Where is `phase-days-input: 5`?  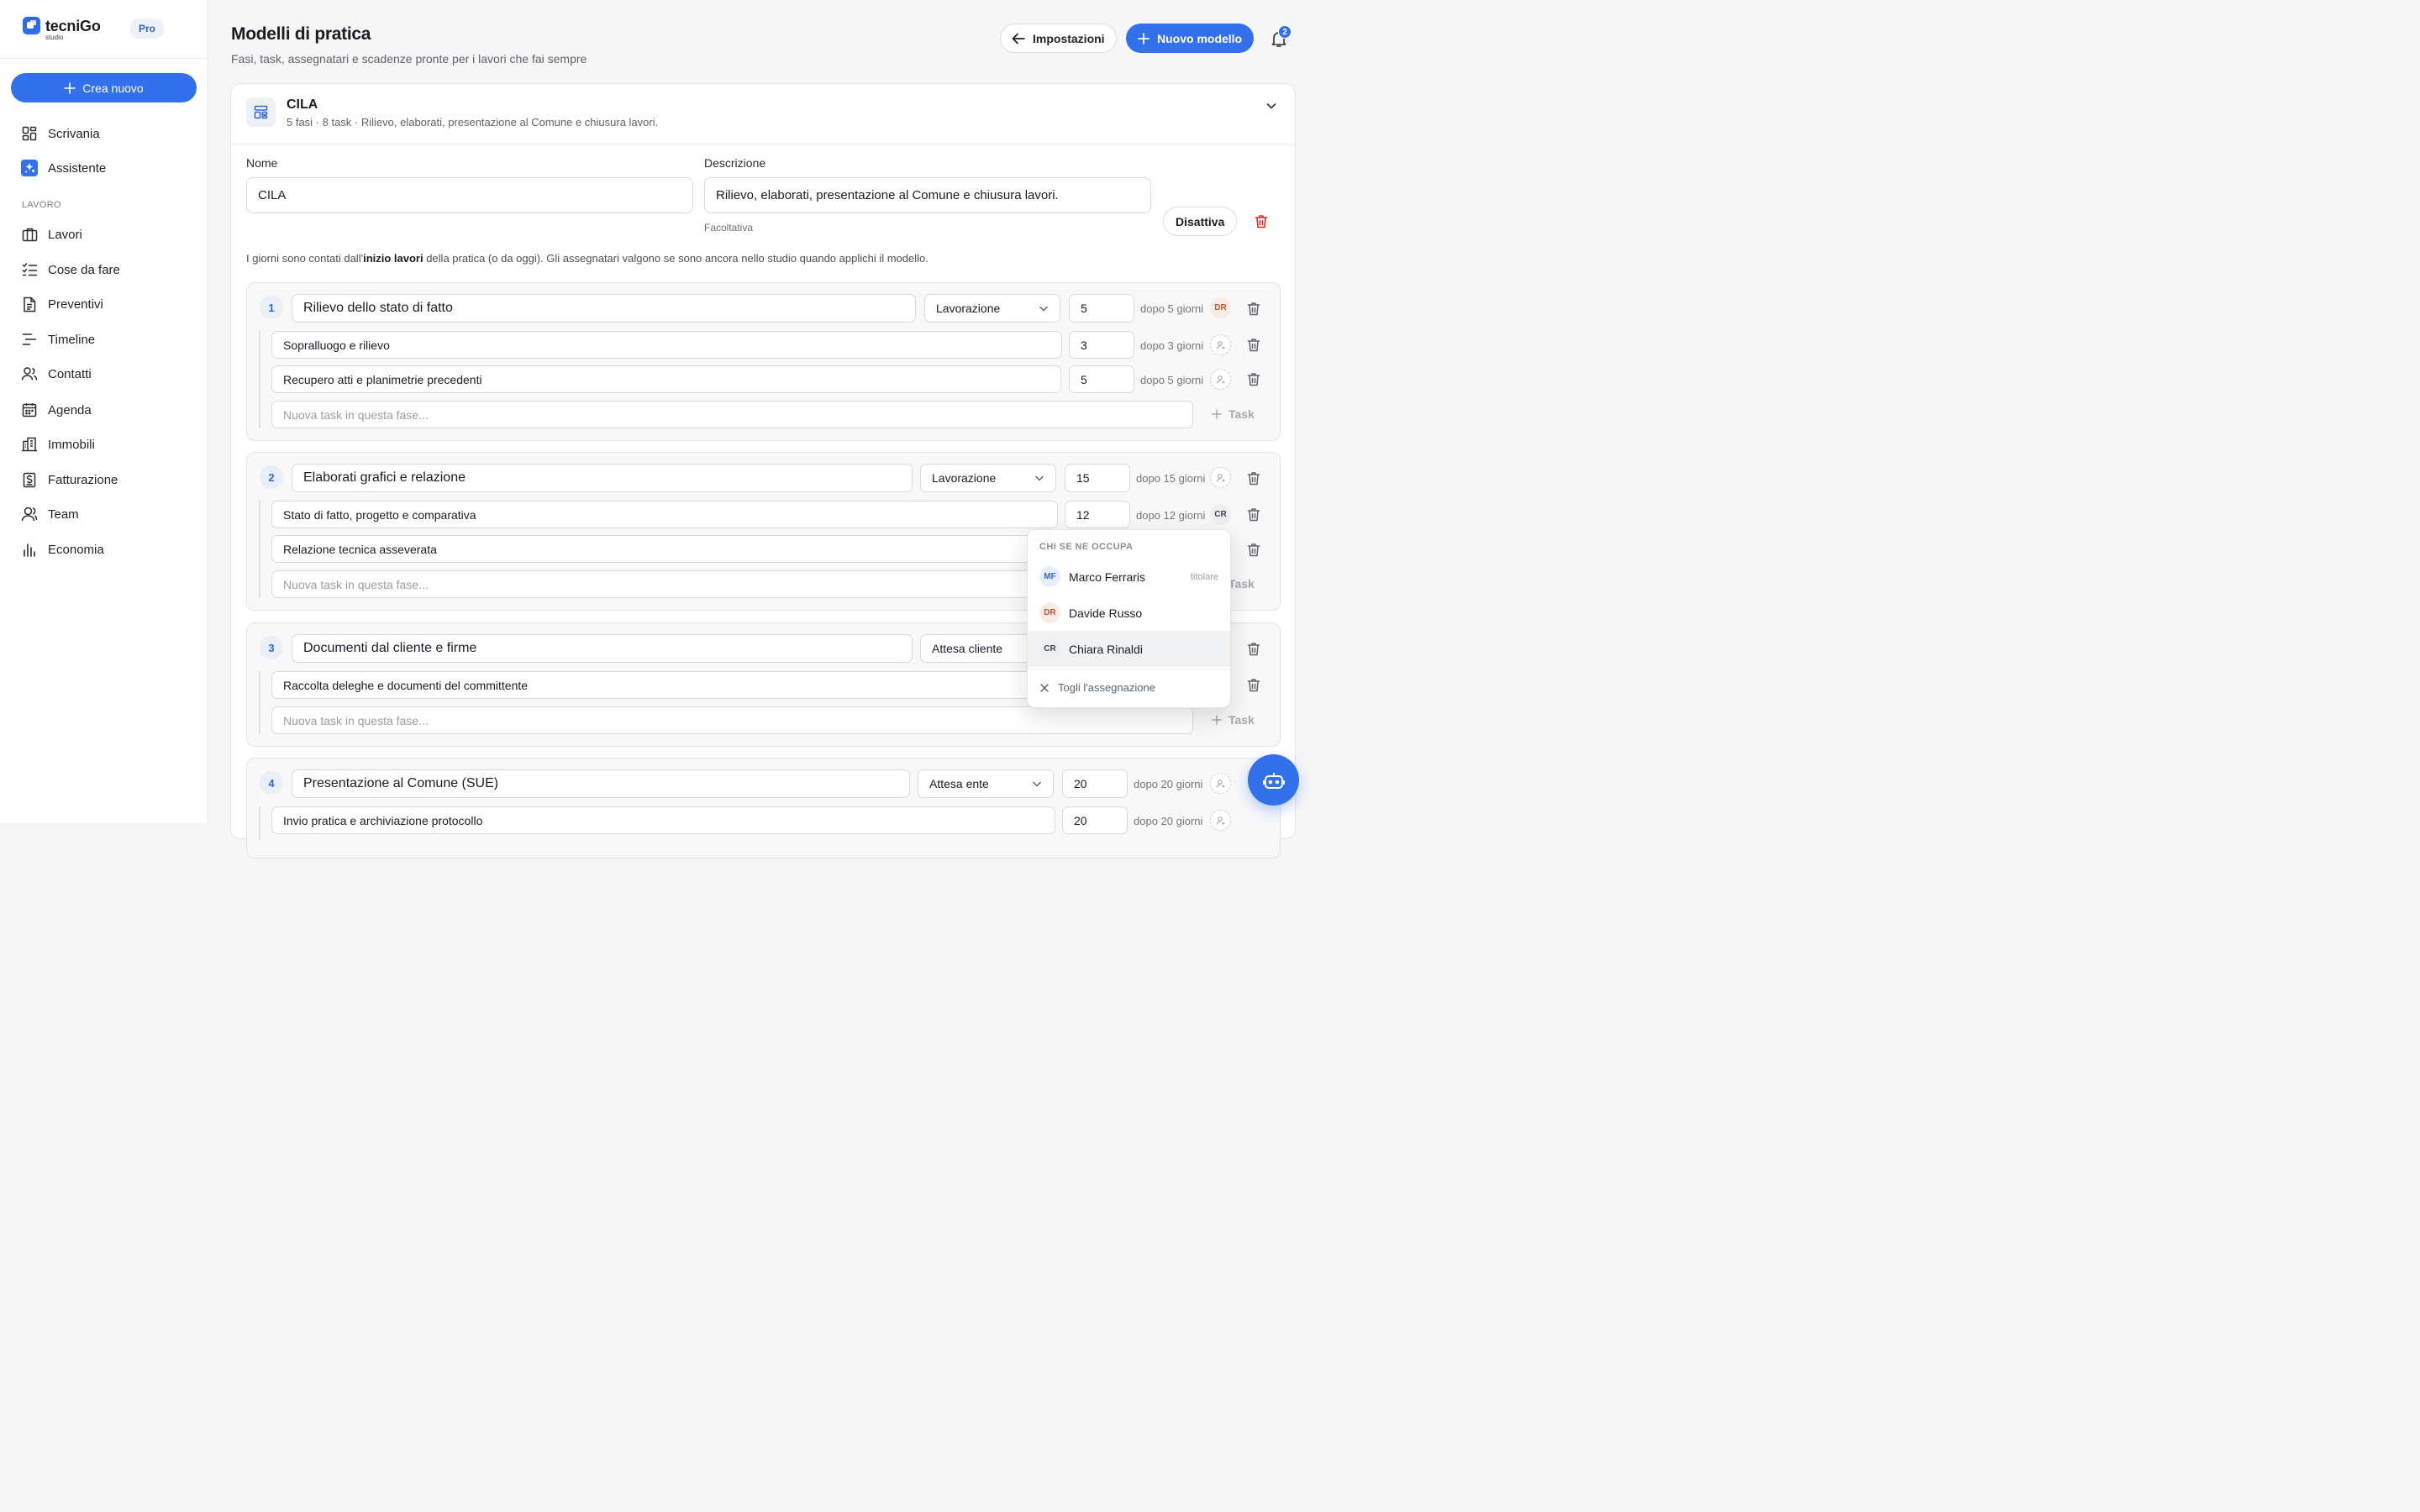 phase-days-input: 5 is located at coordinates (1102, 308).